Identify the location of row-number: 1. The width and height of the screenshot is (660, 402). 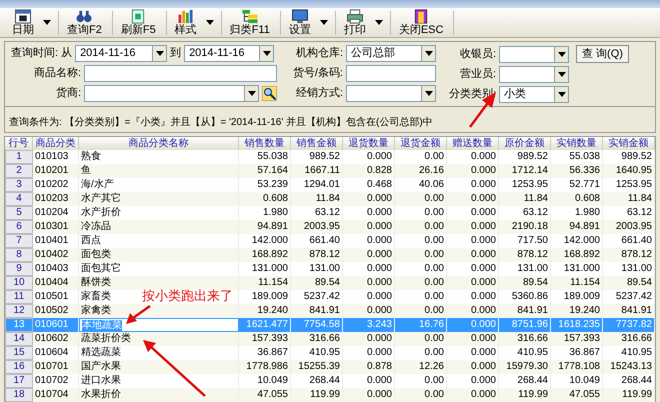
(19, 157).